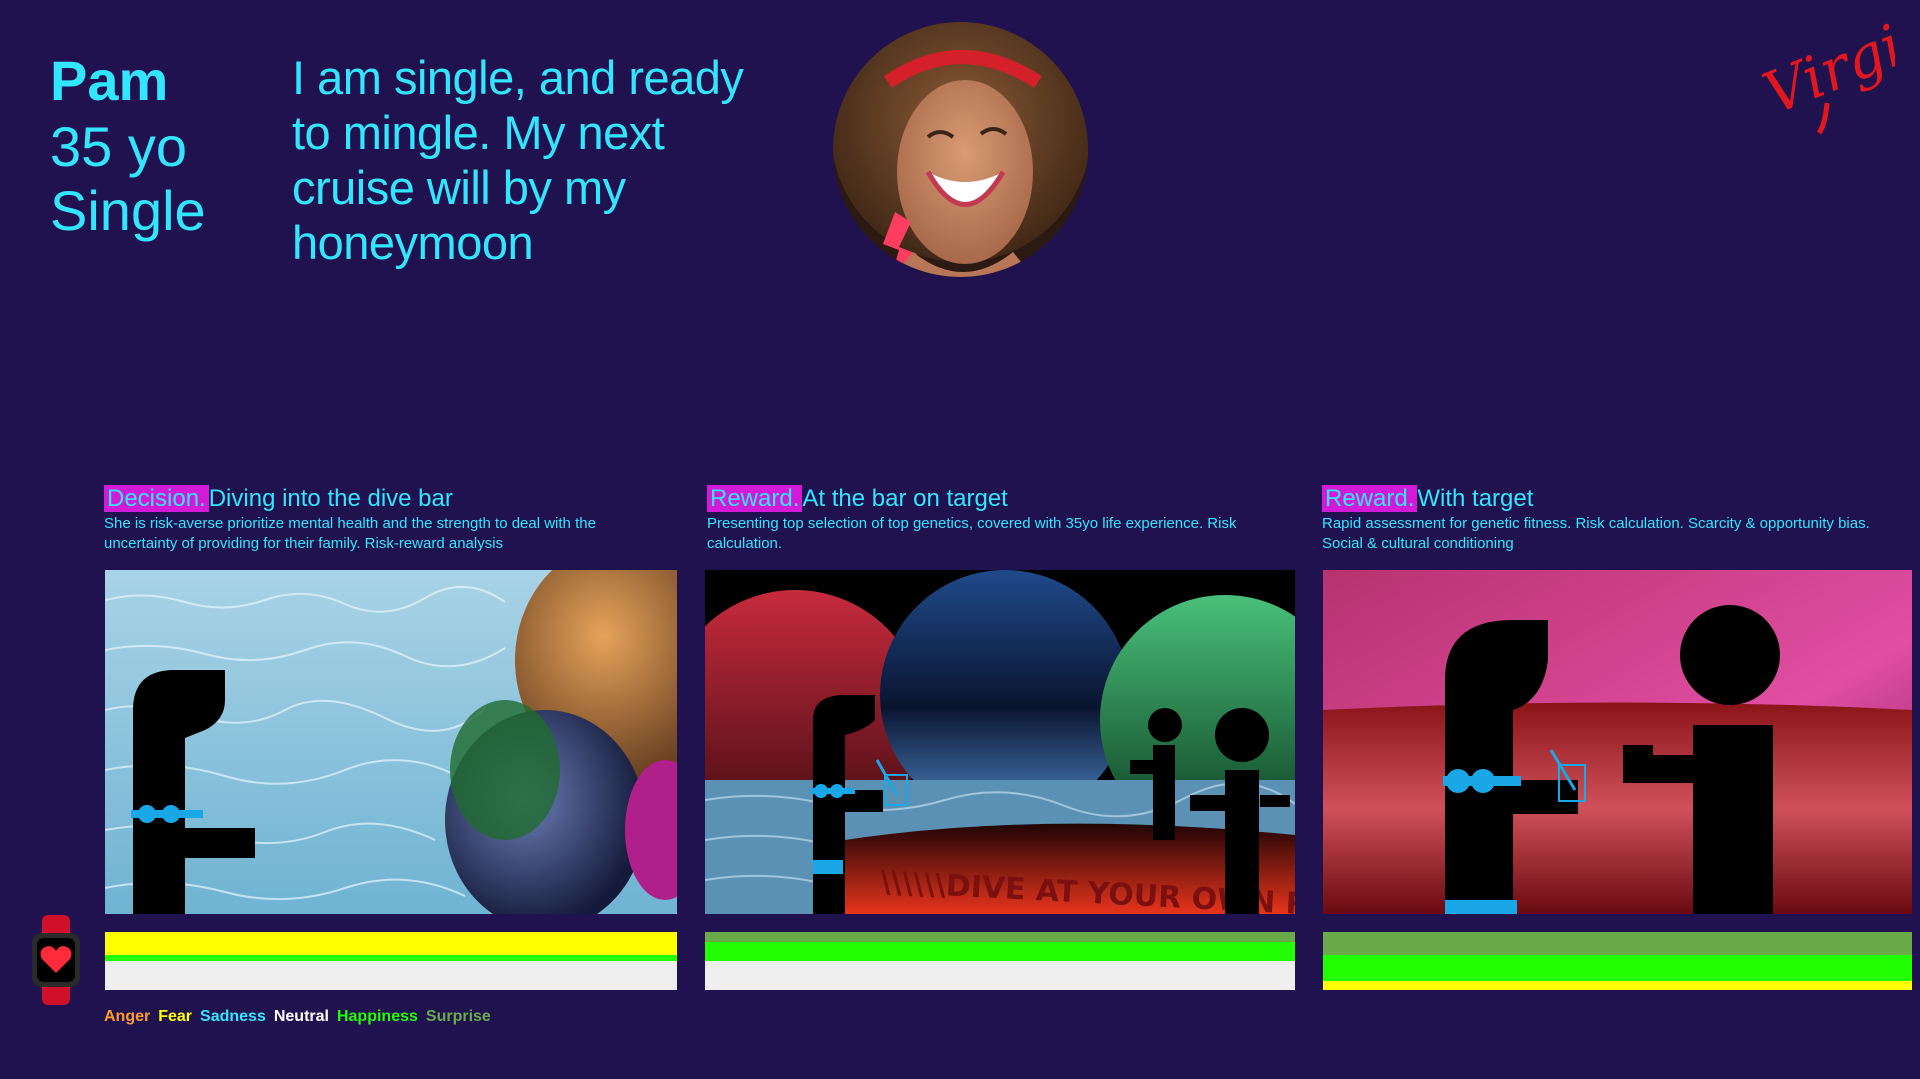 Image resolution: width=1920 pixels, height=1079 pixels. I want to click on panel-2-title-line: Reward. At the bar on target, so click(987, 499).